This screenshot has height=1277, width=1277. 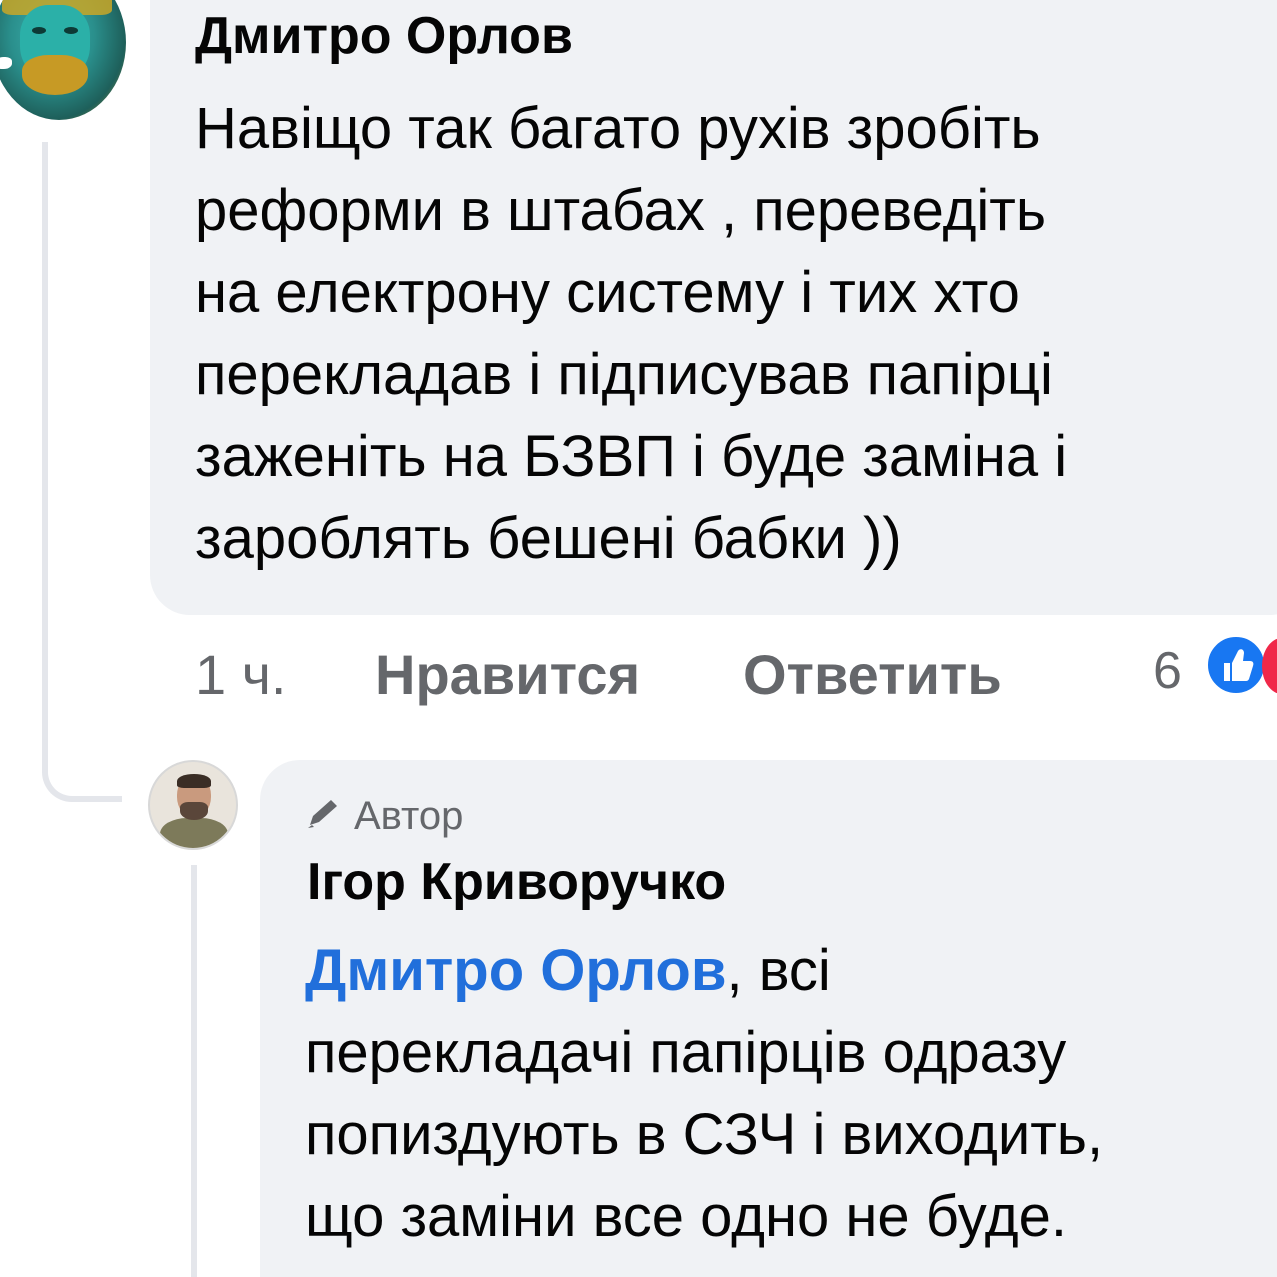 What do you see at coordinates (516, 970) in the screenshot?
I see `mention-link: Дмитро Орлов` at bounding box center [516, 970].